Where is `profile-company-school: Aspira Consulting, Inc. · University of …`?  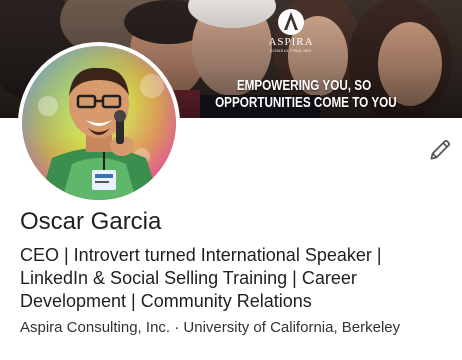 profile-company-school: Aspira Consulting, Inc. · University of … is located at coordinates (235, 328).